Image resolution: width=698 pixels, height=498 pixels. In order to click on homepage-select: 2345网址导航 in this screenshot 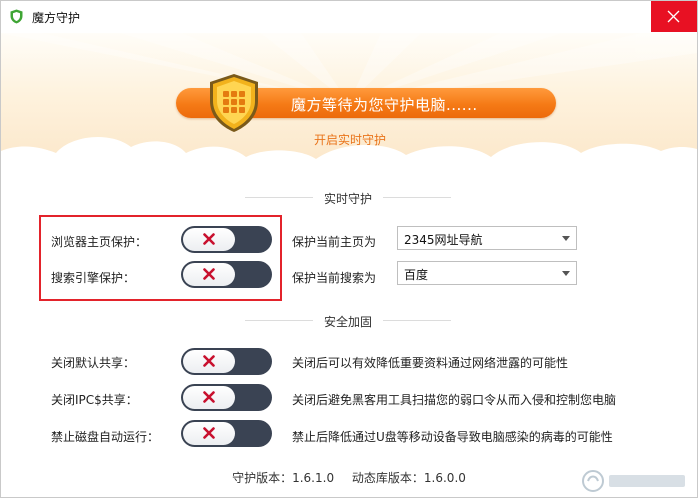, I will do `click(487, 238)`.